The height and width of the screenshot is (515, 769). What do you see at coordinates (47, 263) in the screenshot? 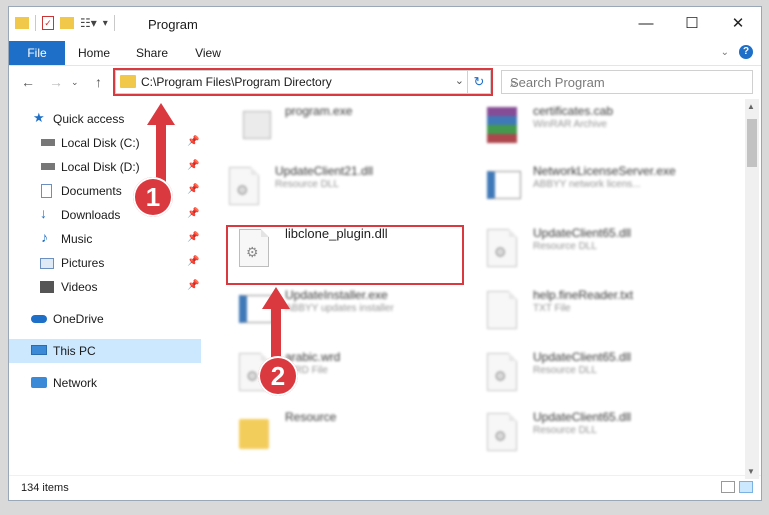
I see `pictures-icon` at bounding box center [47, 263].